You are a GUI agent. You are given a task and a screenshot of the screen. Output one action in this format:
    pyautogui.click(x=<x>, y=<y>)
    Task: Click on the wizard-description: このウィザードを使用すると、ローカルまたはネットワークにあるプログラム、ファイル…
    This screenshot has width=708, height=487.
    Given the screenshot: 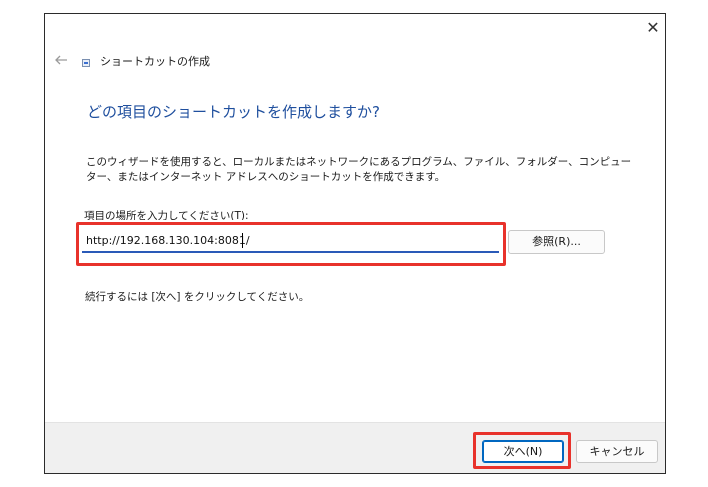 What is the action you would take?
    pyautogui.click(x=359, y=169)
    